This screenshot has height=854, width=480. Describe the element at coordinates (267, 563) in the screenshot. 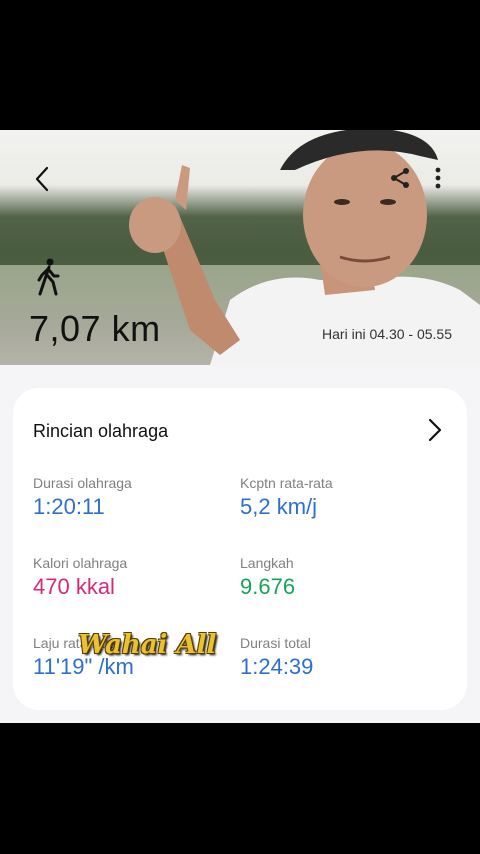

I see `stat-label-steps: Langkah` at that location.